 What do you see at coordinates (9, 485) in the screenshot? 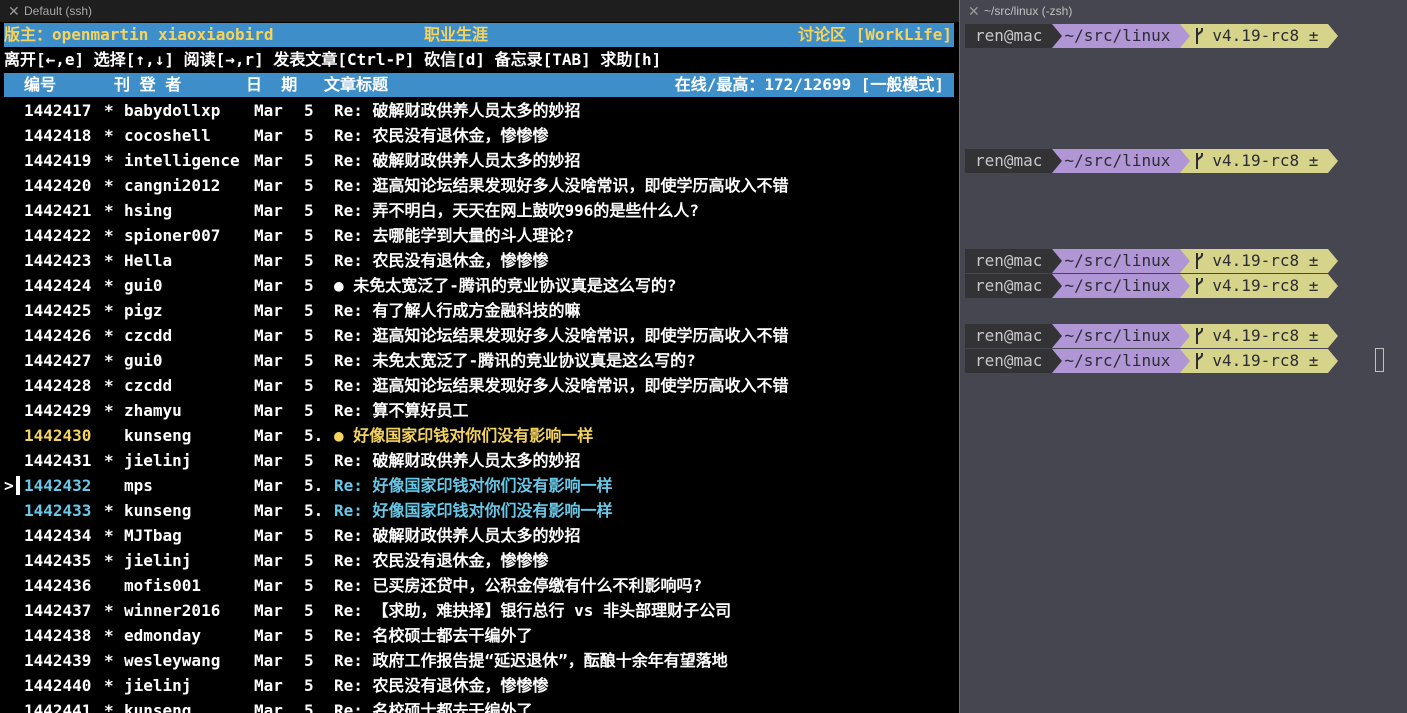
I see `row-cur: >` at bounding box center [9, 485].